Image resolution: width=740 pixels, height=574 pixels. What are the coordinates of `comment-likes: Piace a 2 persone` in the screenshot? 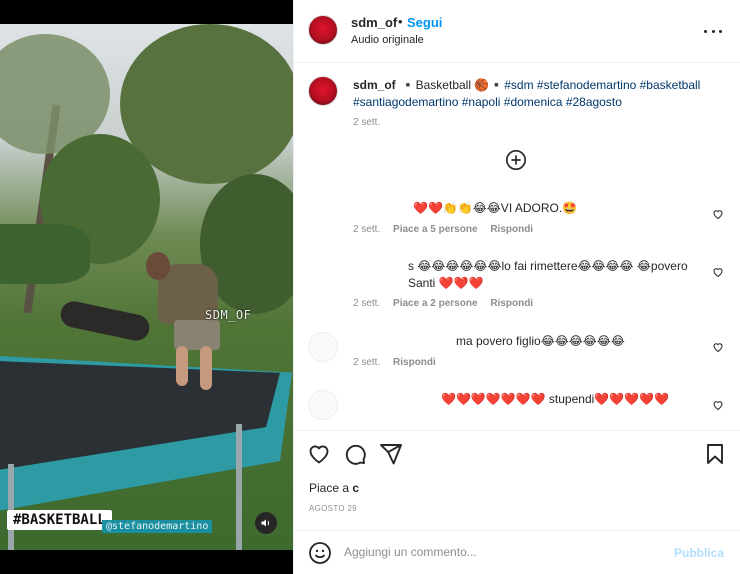 It's located at (435, 303).